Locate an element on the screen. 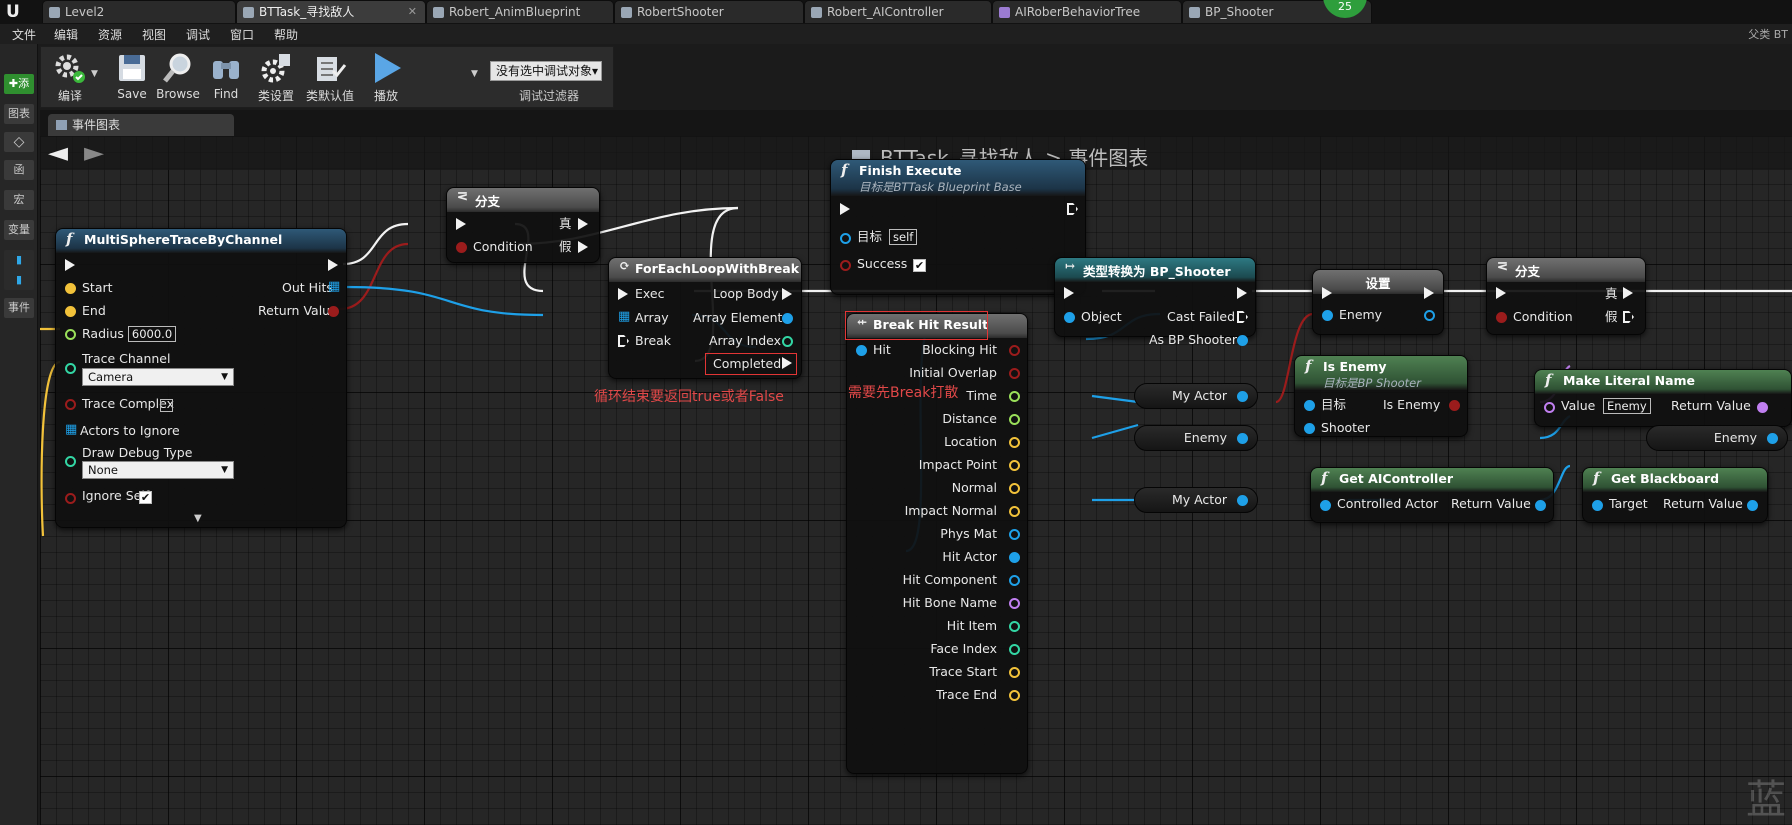 This screenshot has height=825, width=1792. section-variables: 变量 is located at coordinates (19, 230).